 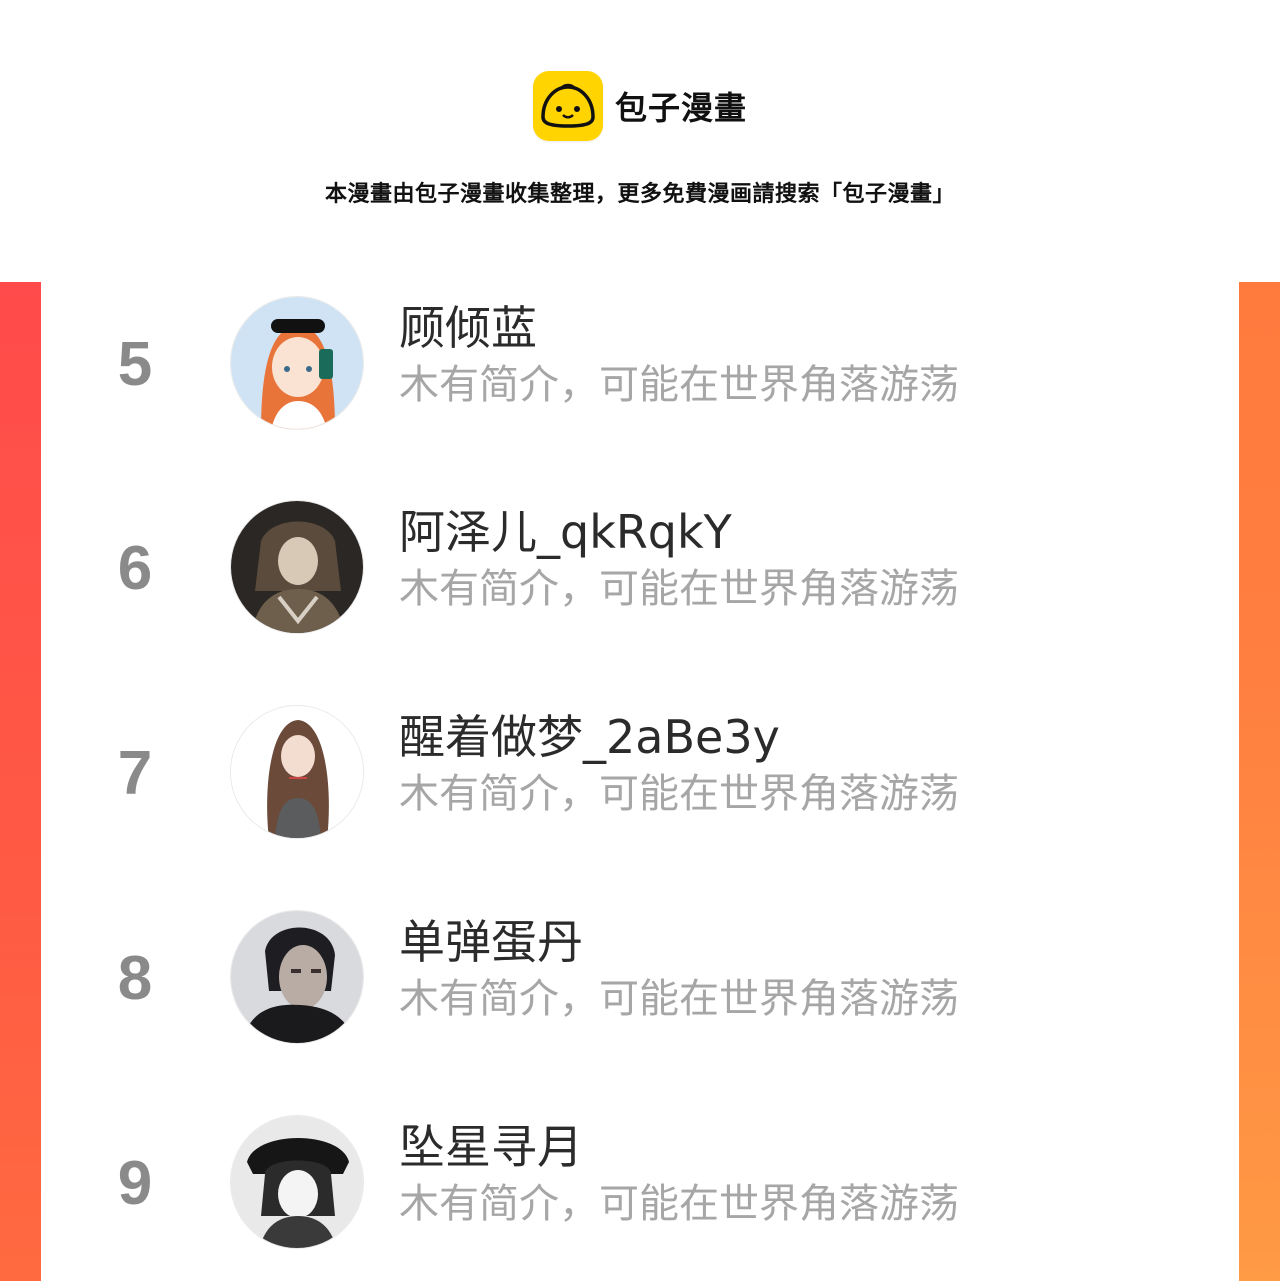 What do you see at coordinates (468, 328) in the screenshot?
I see `username: 顾倾蓝` at bounding box center [468, 328].